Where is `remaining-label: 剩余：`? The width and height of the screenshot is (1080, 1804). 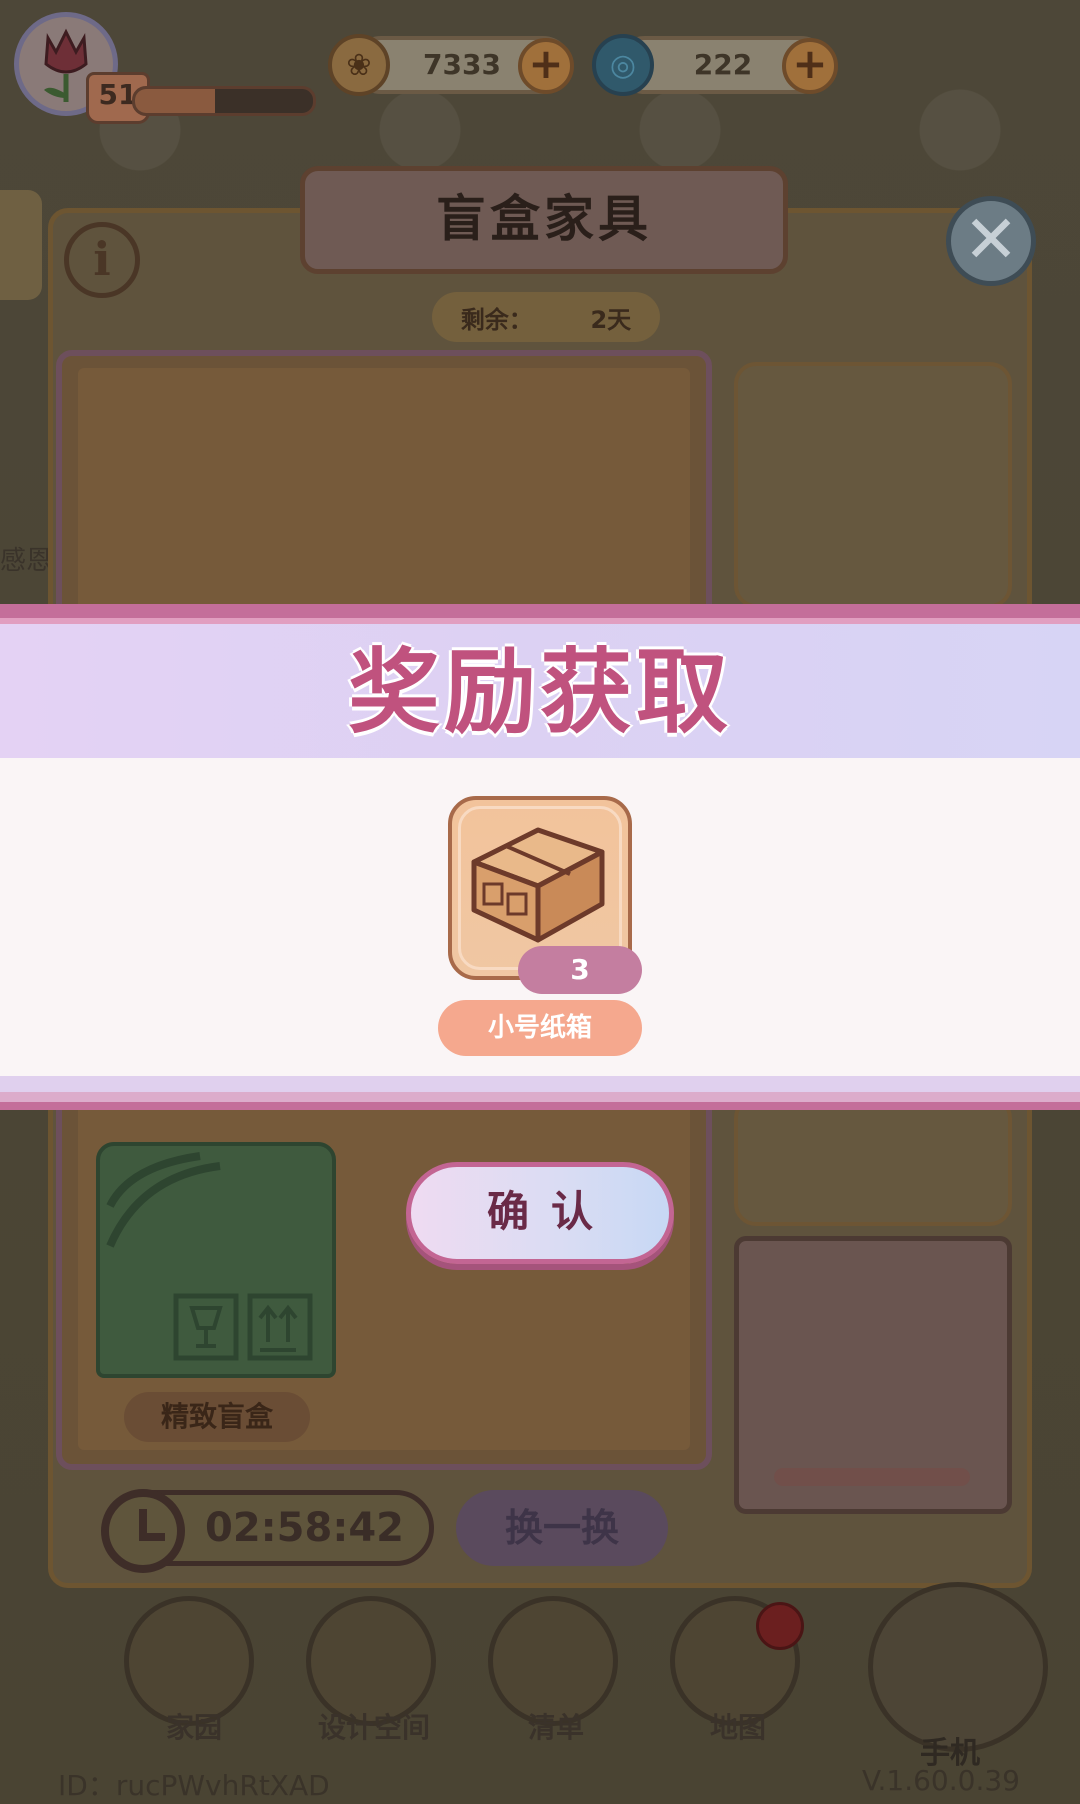 remaining-label: 剩余： is located at coordinates (496, 319).